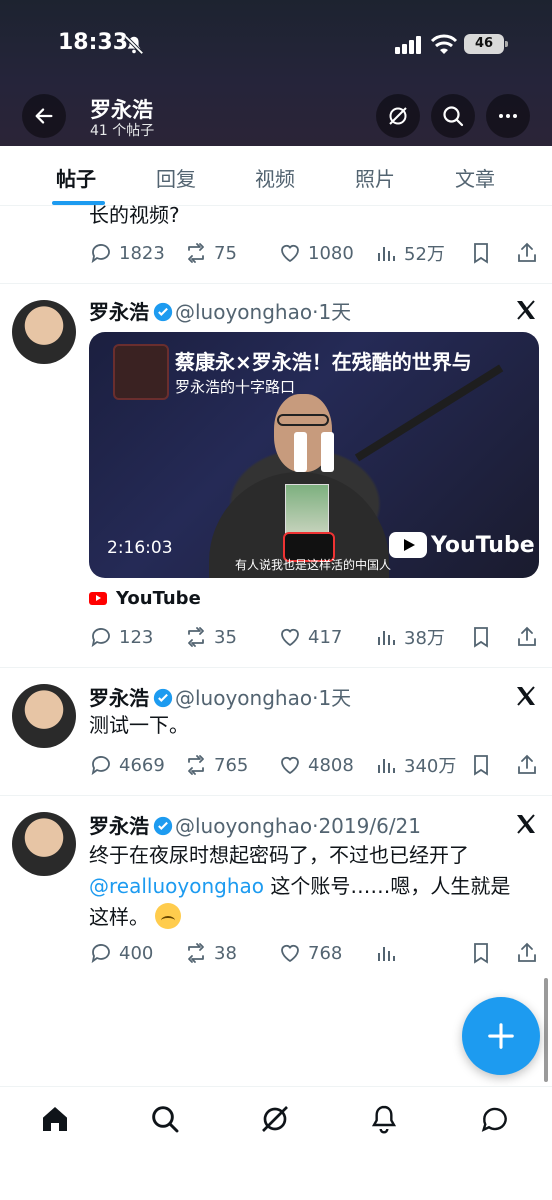  I want to click on profile-tabs: 帖子 回复 视频 照片 文章, so click(276, 176).